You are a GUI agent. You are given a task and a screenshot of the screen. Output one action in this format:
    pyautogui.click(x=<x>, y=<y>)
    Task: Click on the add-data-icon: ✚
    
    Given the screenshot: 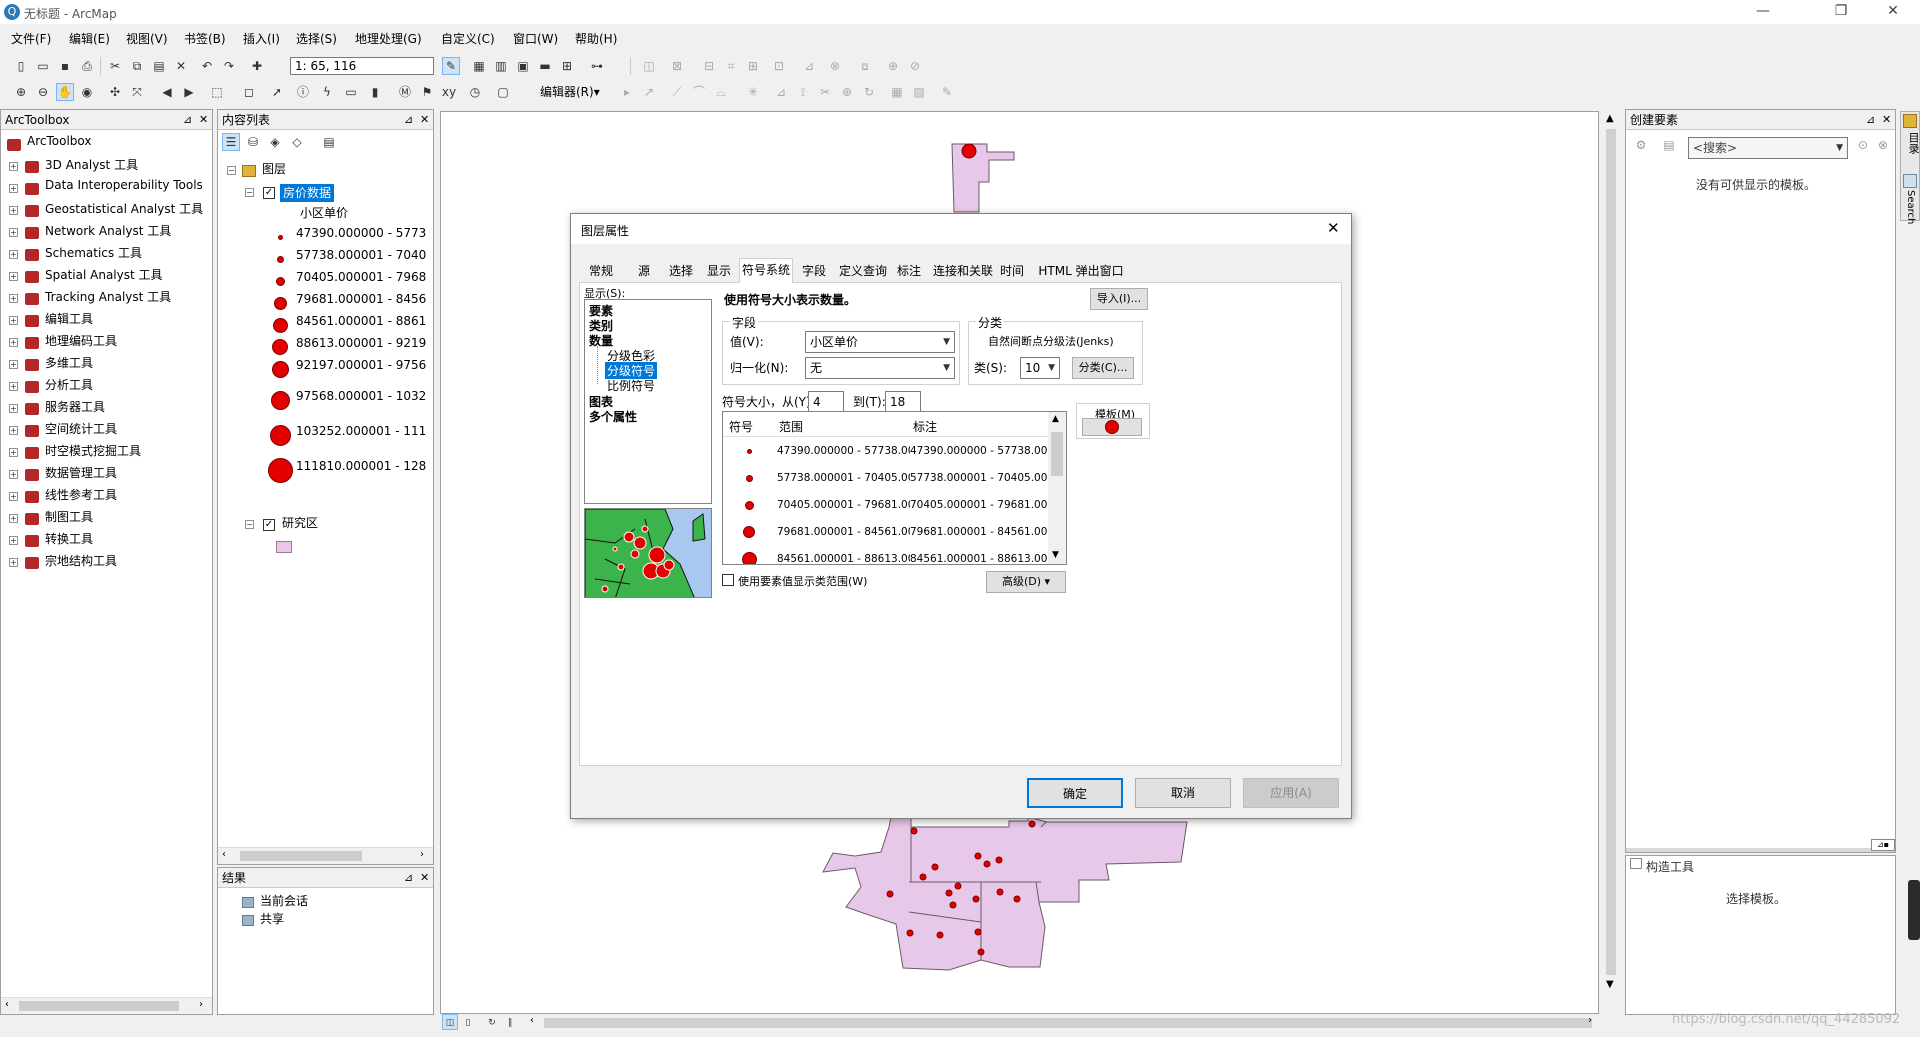 What is the action you would take?
    pyautogui.click(x=257, y=66)
    